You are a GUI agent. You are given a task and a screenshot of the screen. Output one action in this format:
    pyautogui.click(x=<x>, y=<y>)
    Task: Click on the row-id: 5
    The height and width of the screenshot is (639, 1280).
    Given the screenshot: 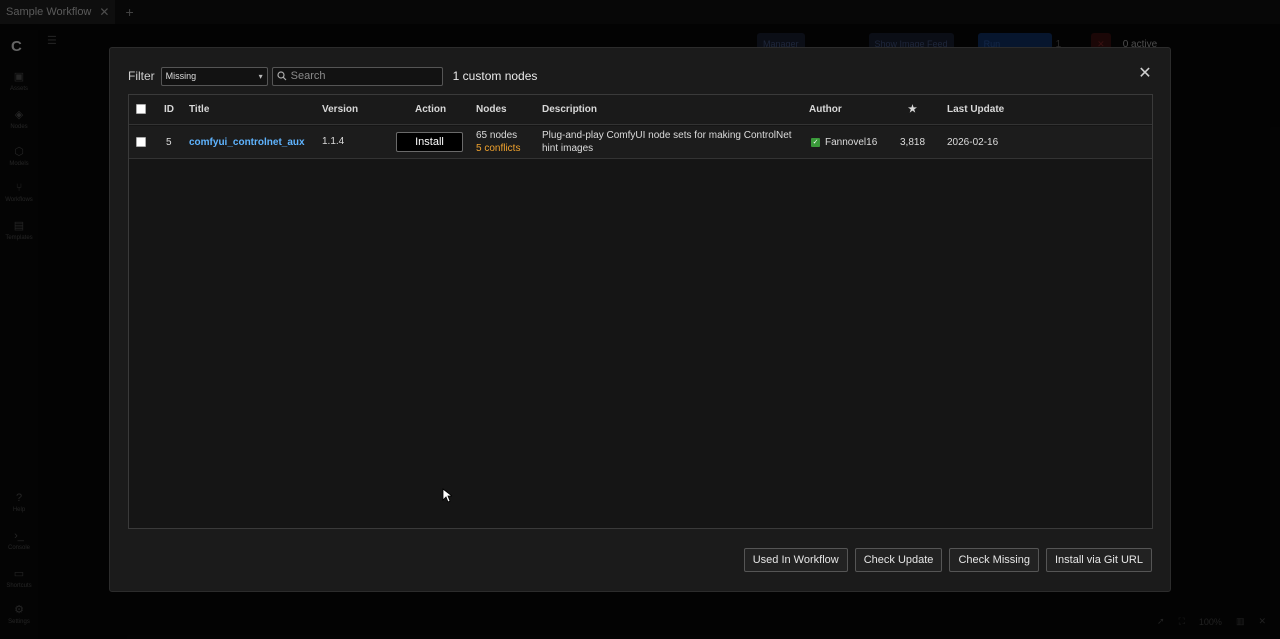 What is the action you would take?
    pyautogui.click(x=169, y=142)
    